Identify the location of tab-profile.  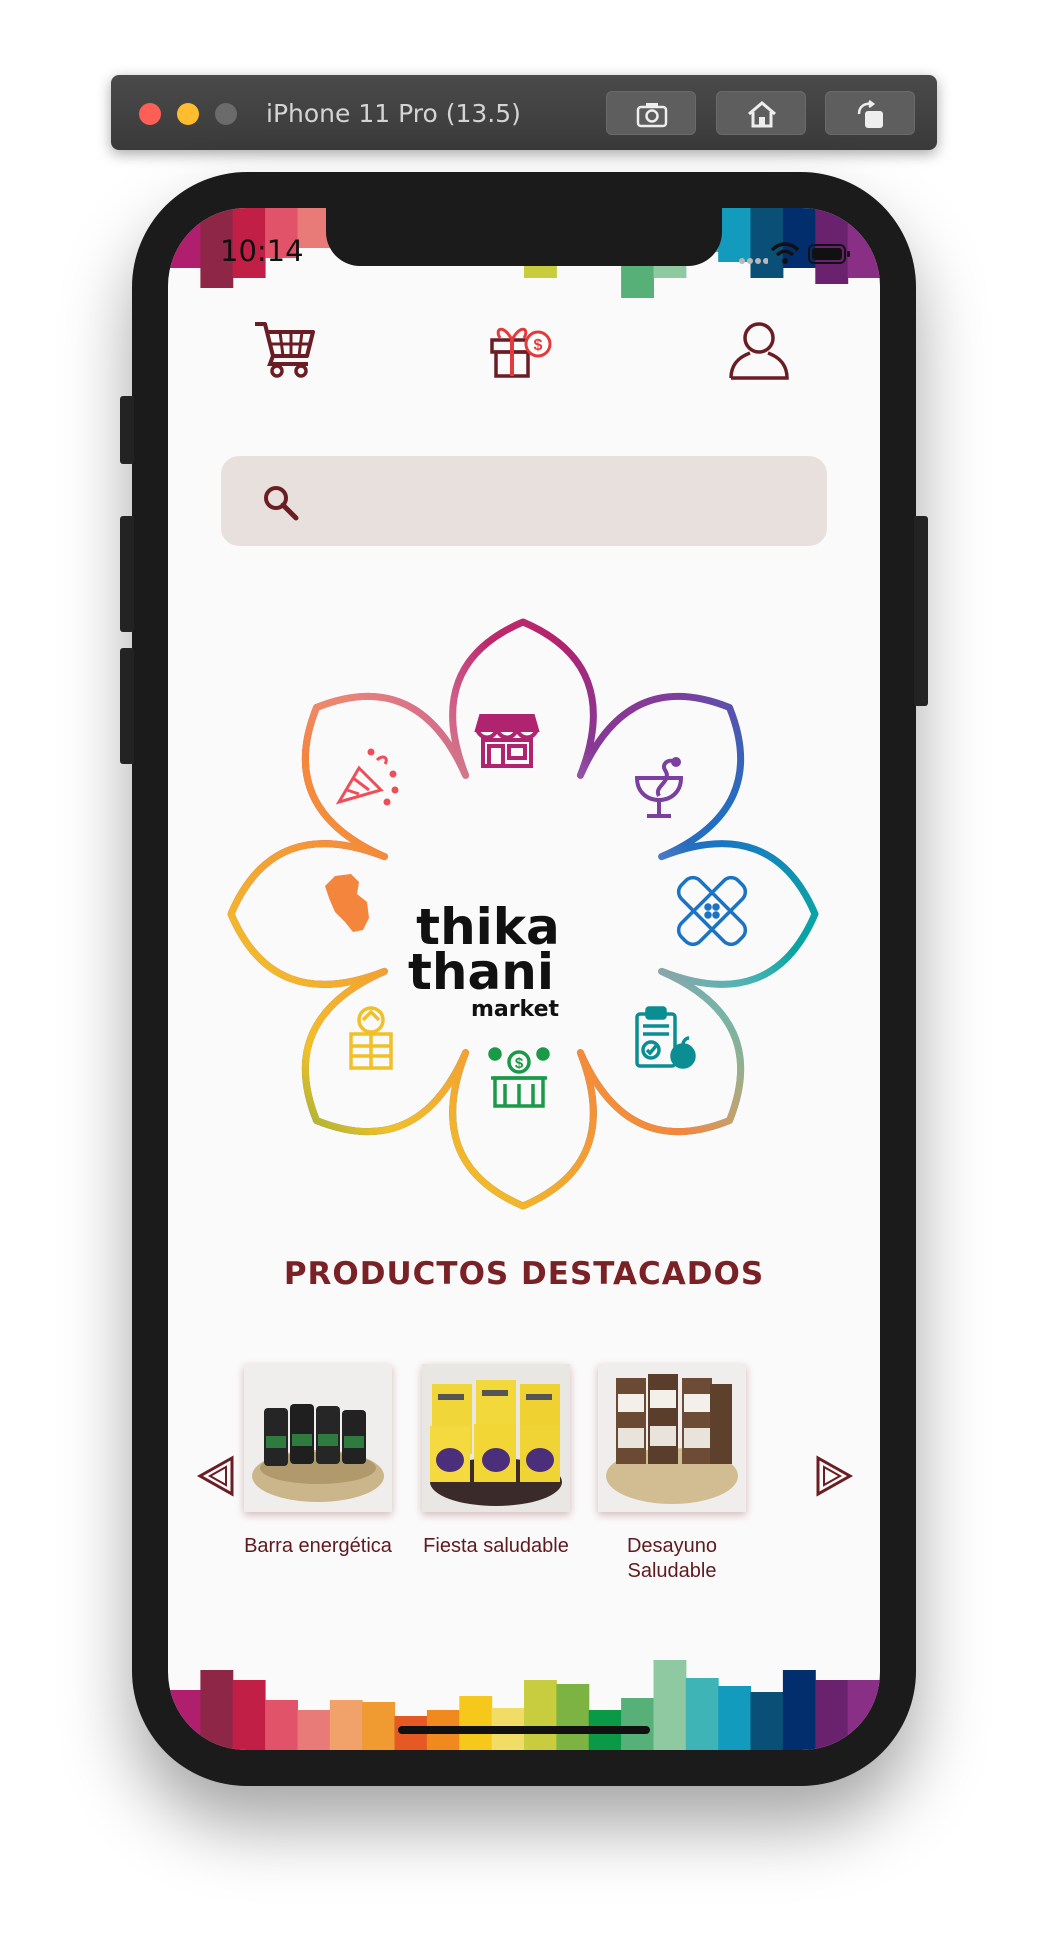
(759, 351).